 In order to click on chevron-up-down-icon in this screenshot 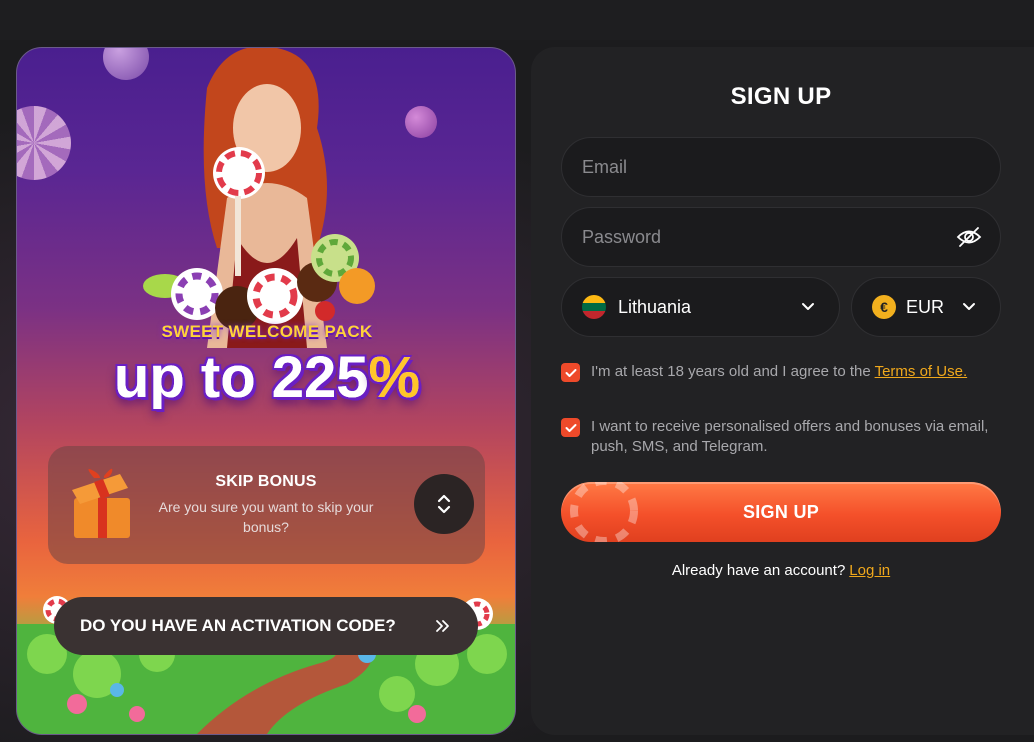, I will do `click(444, 504)`.